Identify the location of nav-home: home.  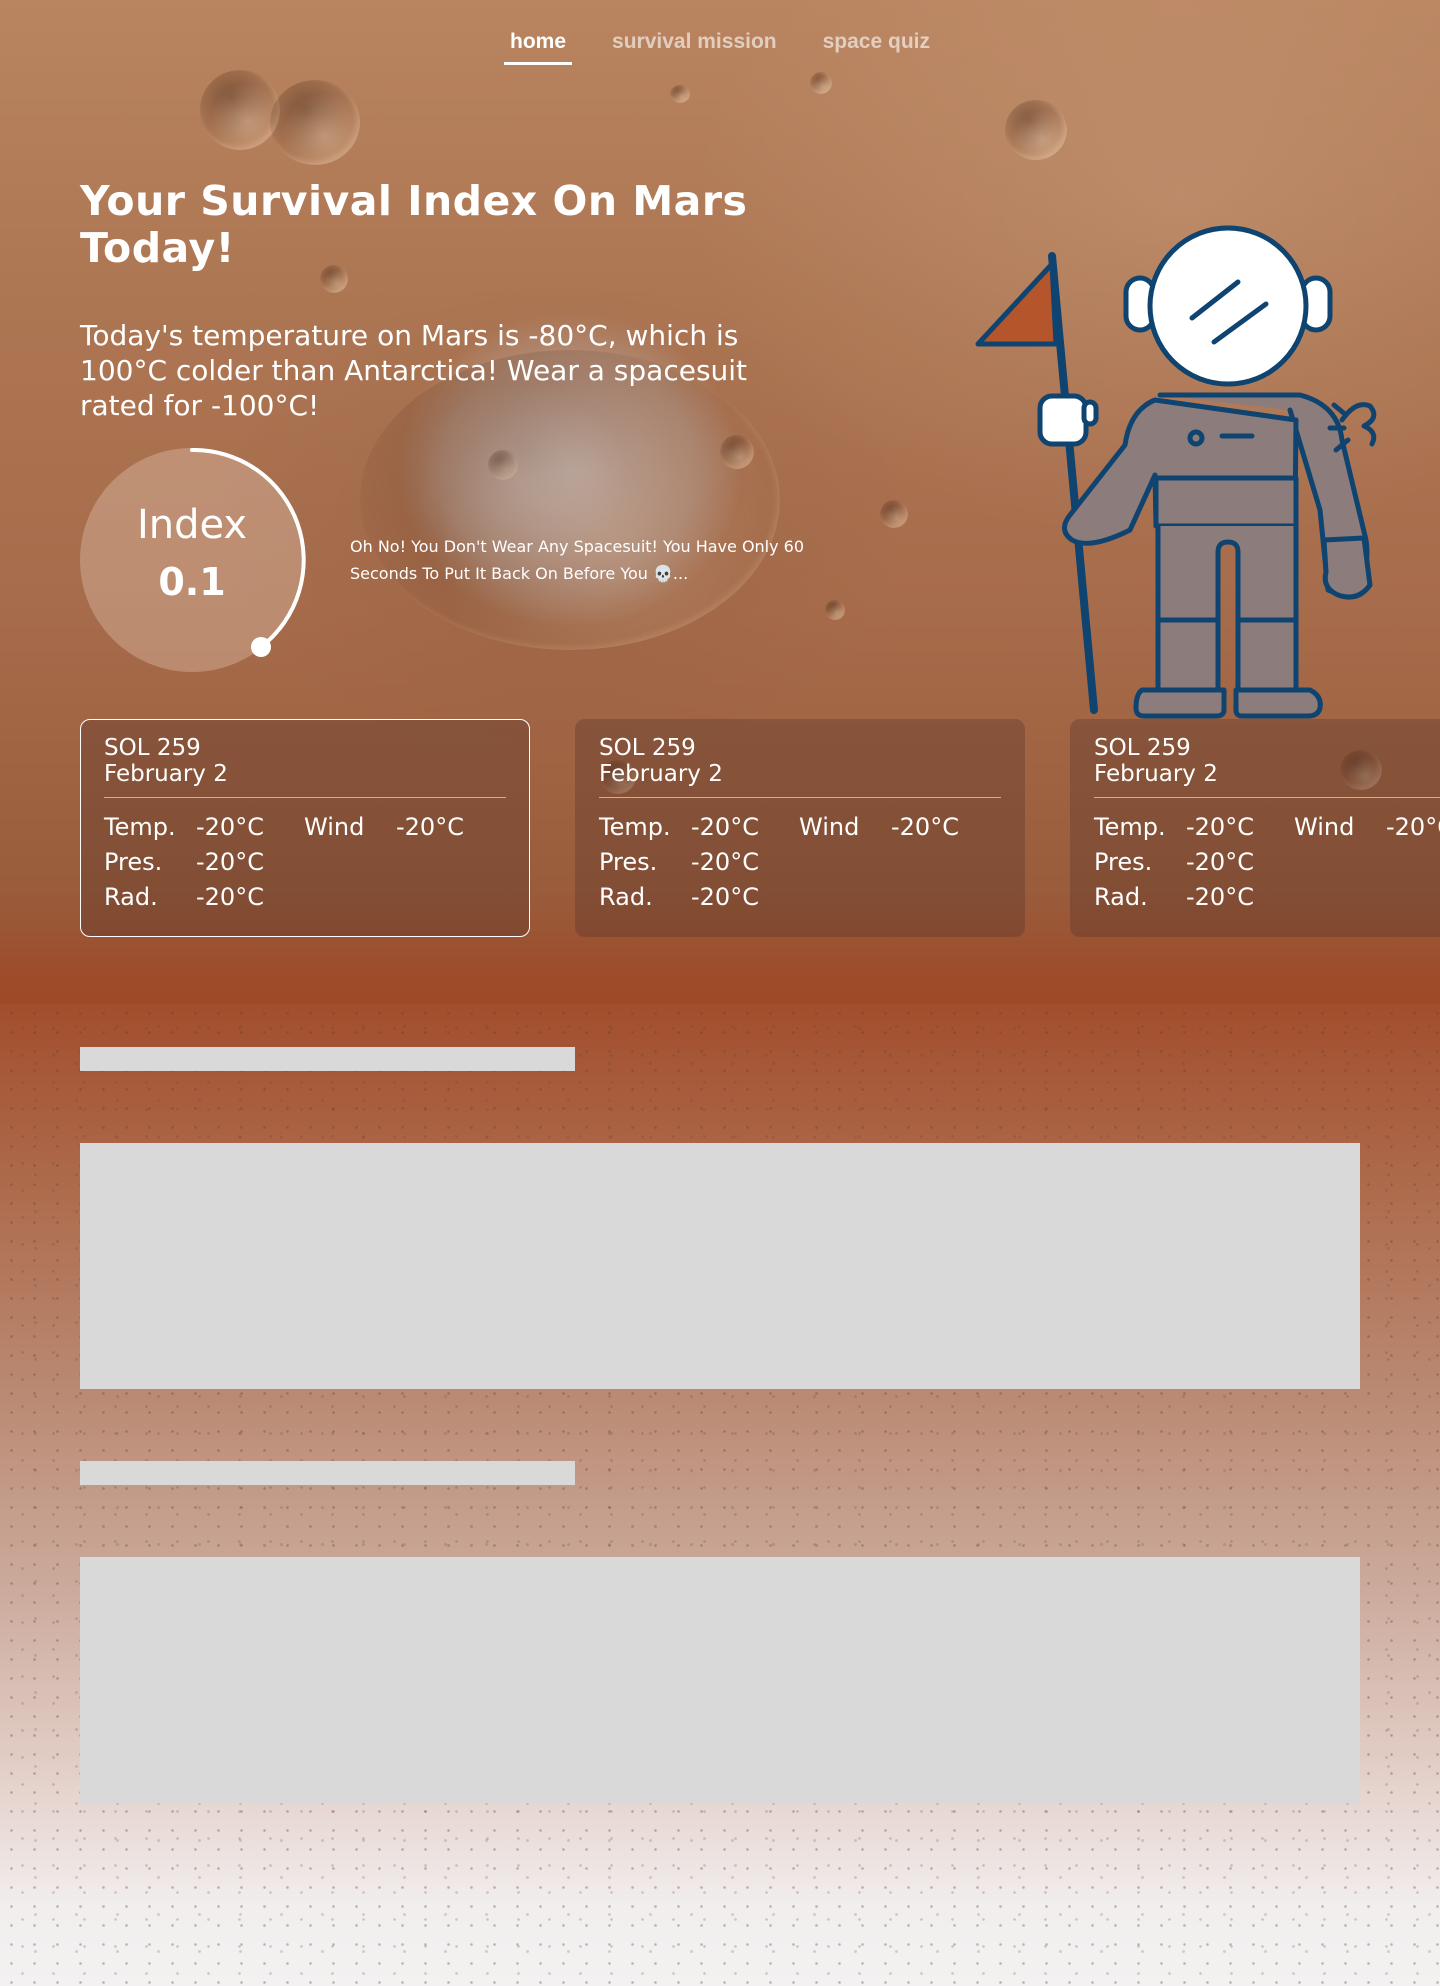
(538, 45).